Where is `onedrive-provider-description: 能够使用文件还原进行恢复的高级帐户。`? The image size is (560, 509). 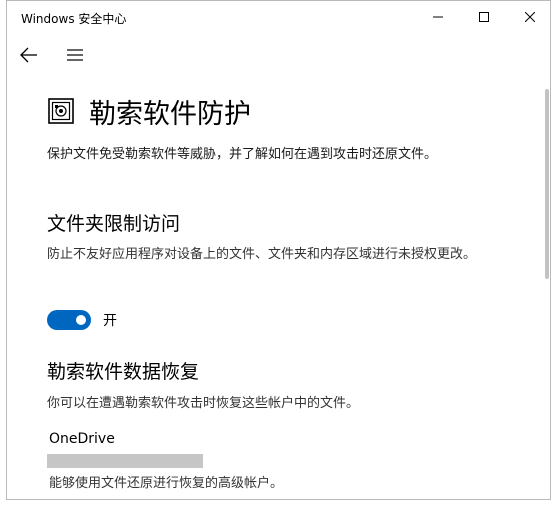 onedrive-provider-description: 能够使用文件还原进行恢复的高级帐户。 is located at coordinates (166, 483).